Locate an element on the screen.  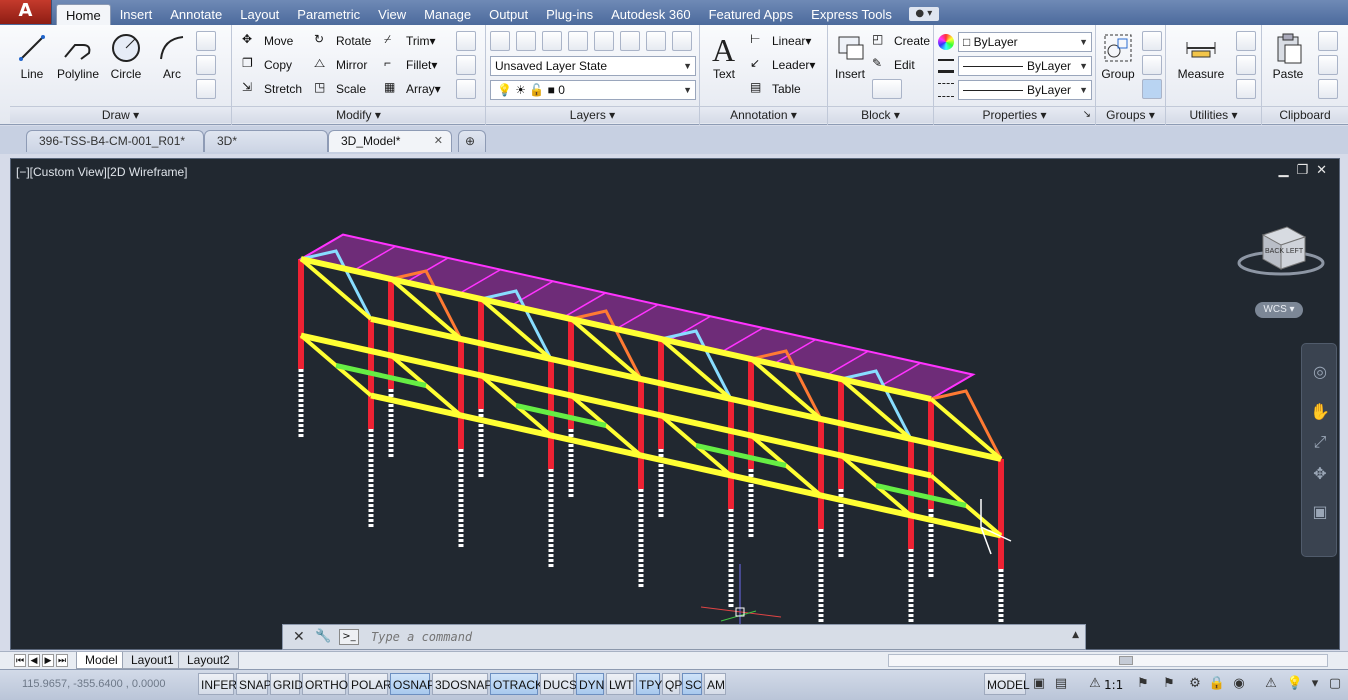
tab-home: Home is located at coordinates (83, 14).